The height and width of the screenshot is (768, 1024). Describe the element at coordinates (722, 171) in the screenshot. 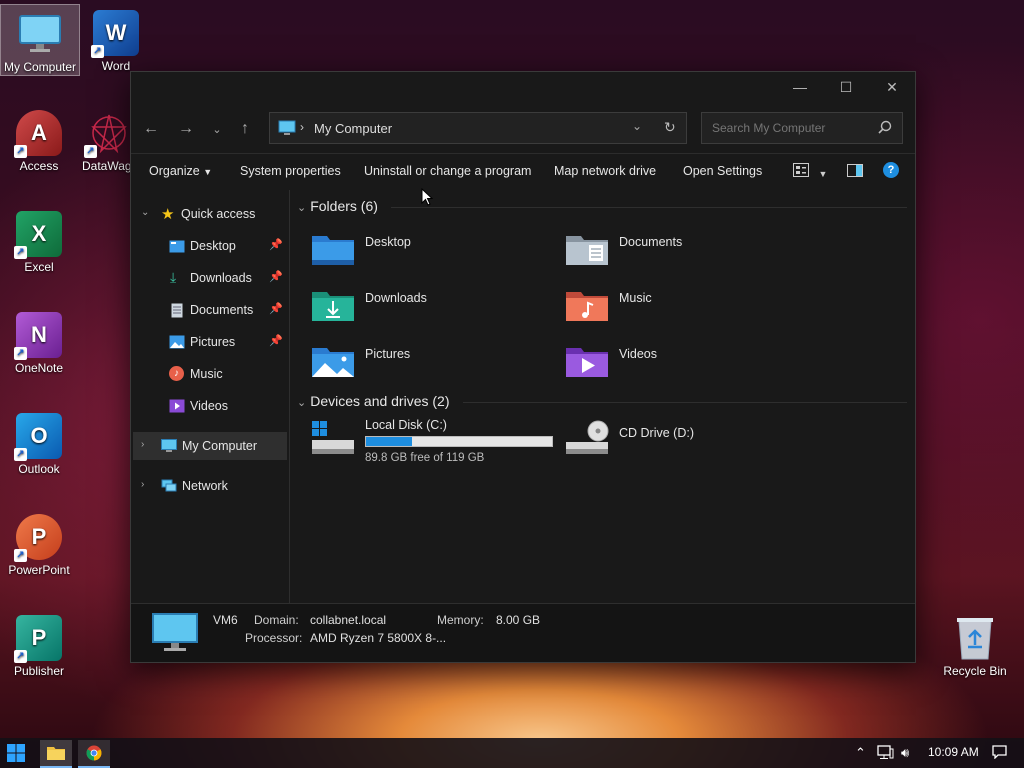

I see `open-settings-button: Open Settings` at that location.